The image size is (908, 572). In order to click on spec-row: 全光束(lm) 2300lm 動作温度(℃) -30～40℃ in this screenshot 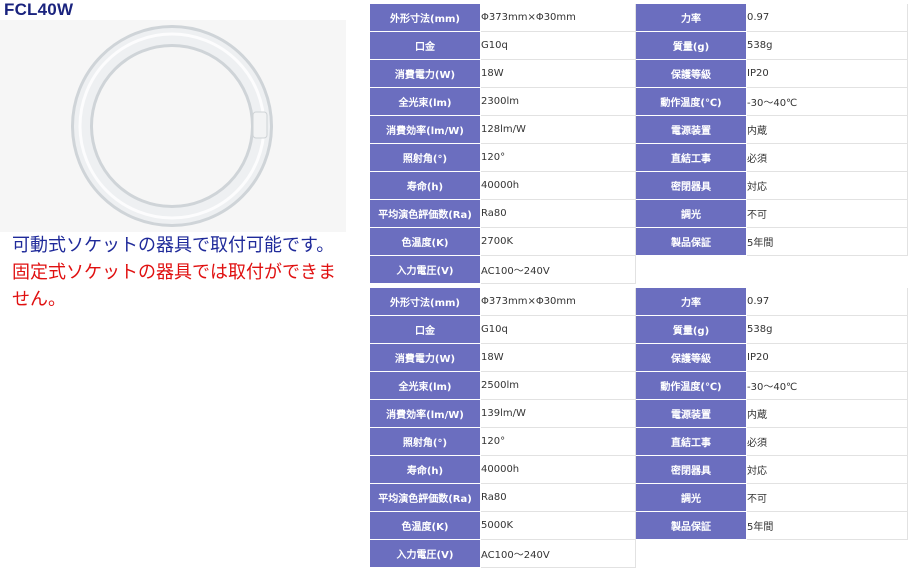, I will do `click(639, 102)`.